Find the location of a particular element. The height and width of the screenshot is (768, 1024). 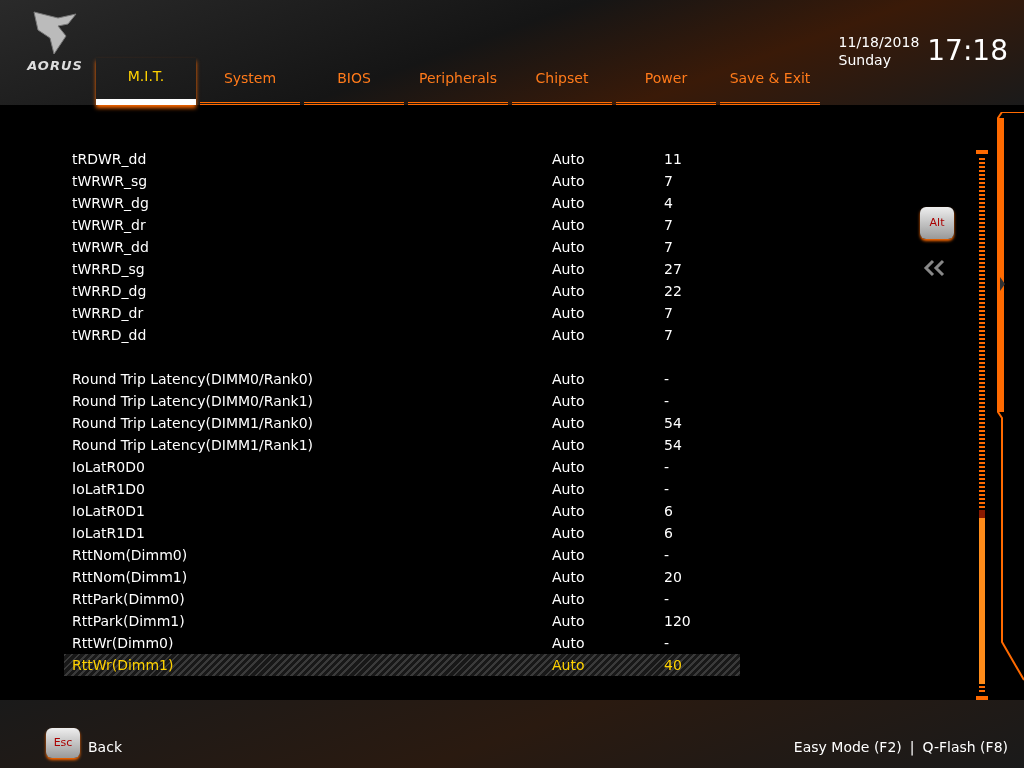

selected-setting-row: RttWr(Dimm1) Auto 40 is located at coordinates (402, 665).